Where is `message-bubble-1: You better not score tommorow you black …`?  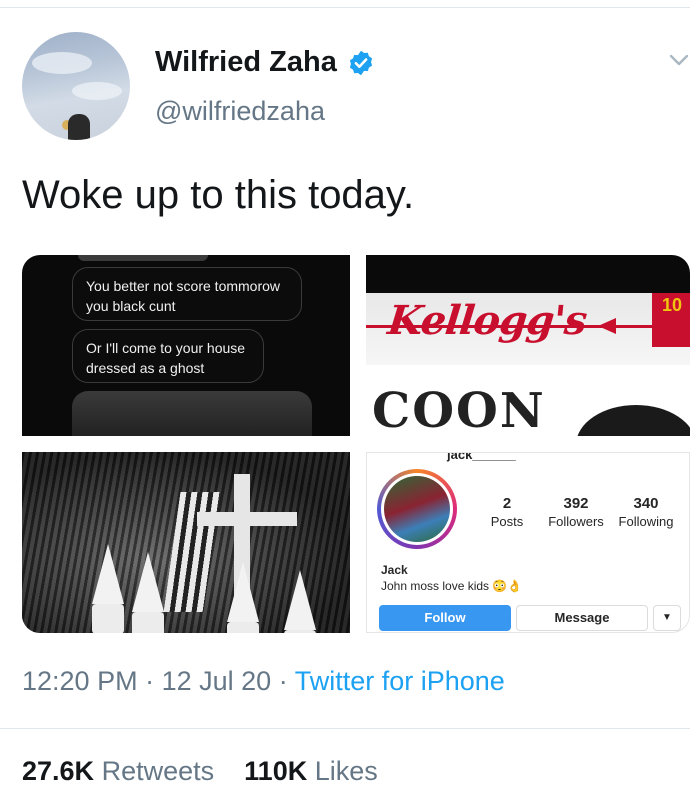
message-bubble-1: You better not score tommorow you black … is located at coordinates (187, 294).